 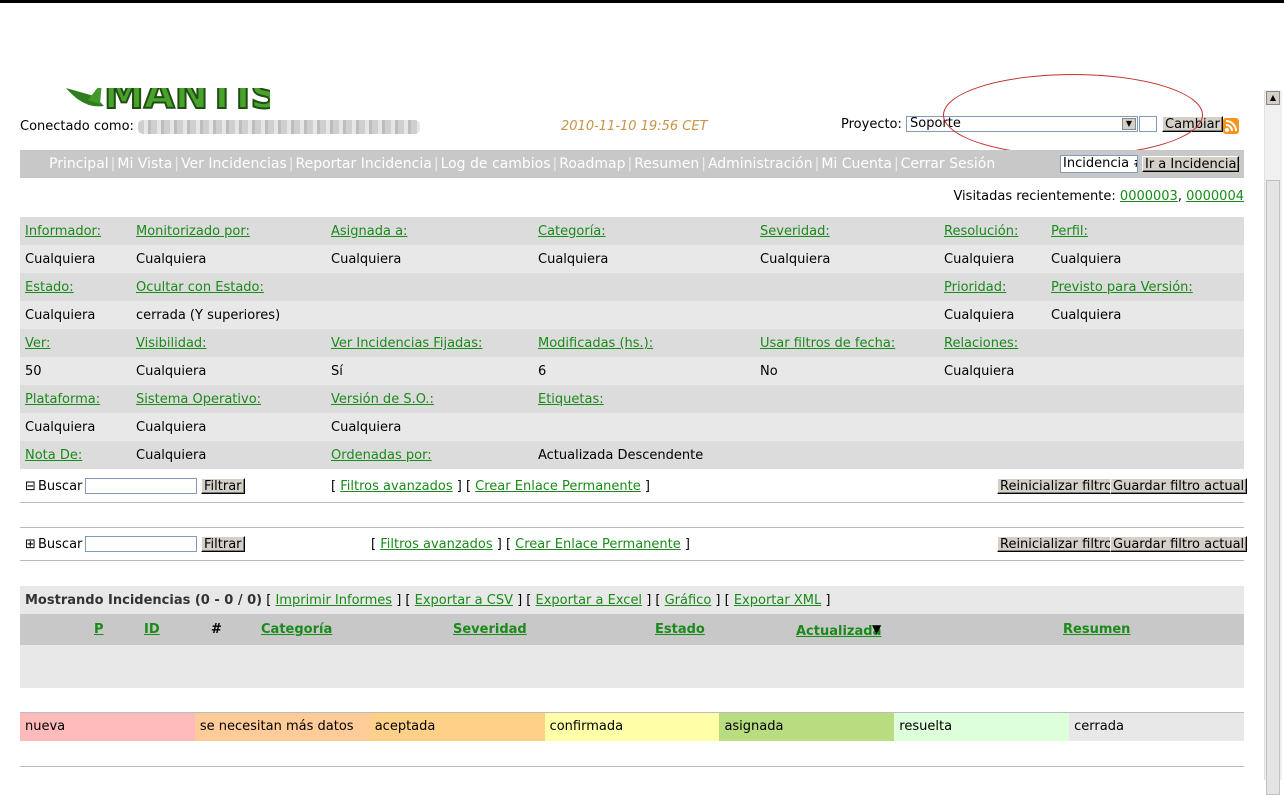 What do you see at coordinates (436, 544) in the screenshot?
I see `advanced-filters-link-2: Filtros avanzados` at bounding box center [436, 544].